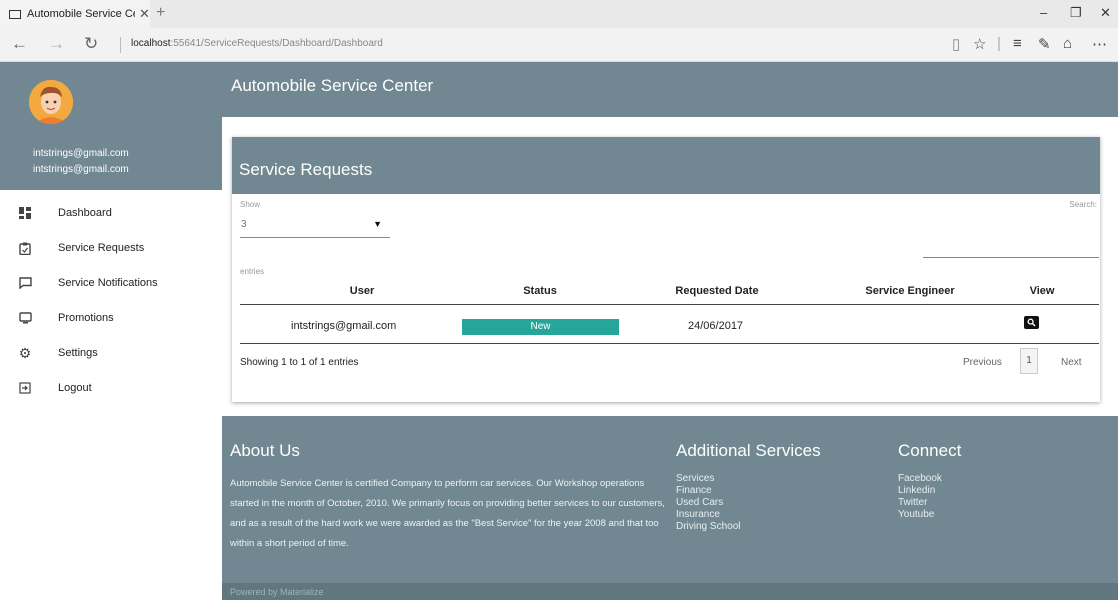 This screenshot has height=600, width=1118. I want to click on sidebar-item-label: Service Notifications, so click(108, 283).